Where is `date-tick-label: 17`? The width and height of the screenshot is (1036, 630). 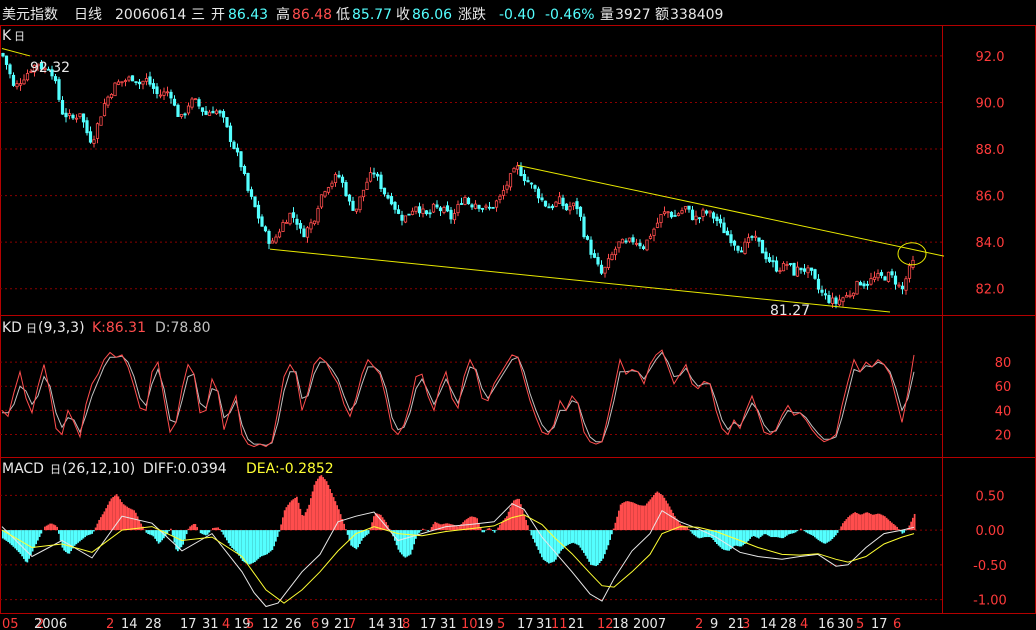
date-tick-label: 17 is located at coordinates (879, 623).